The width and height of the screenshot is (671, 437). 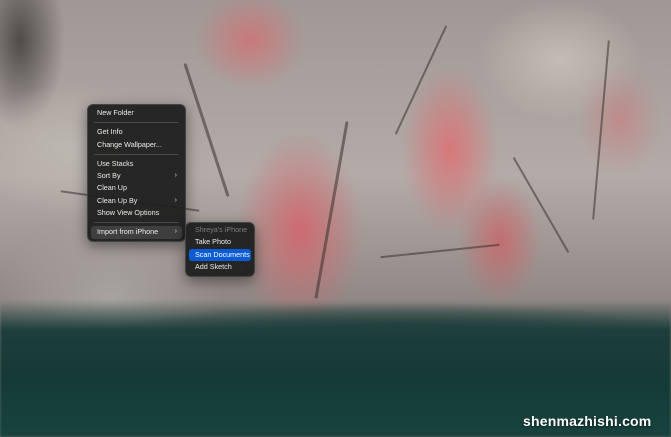 What do you see at coordinates (136, 188) in the screenshot?
I see `menu-item-clean-up: Clean Up` at bounding box center [136, 188].